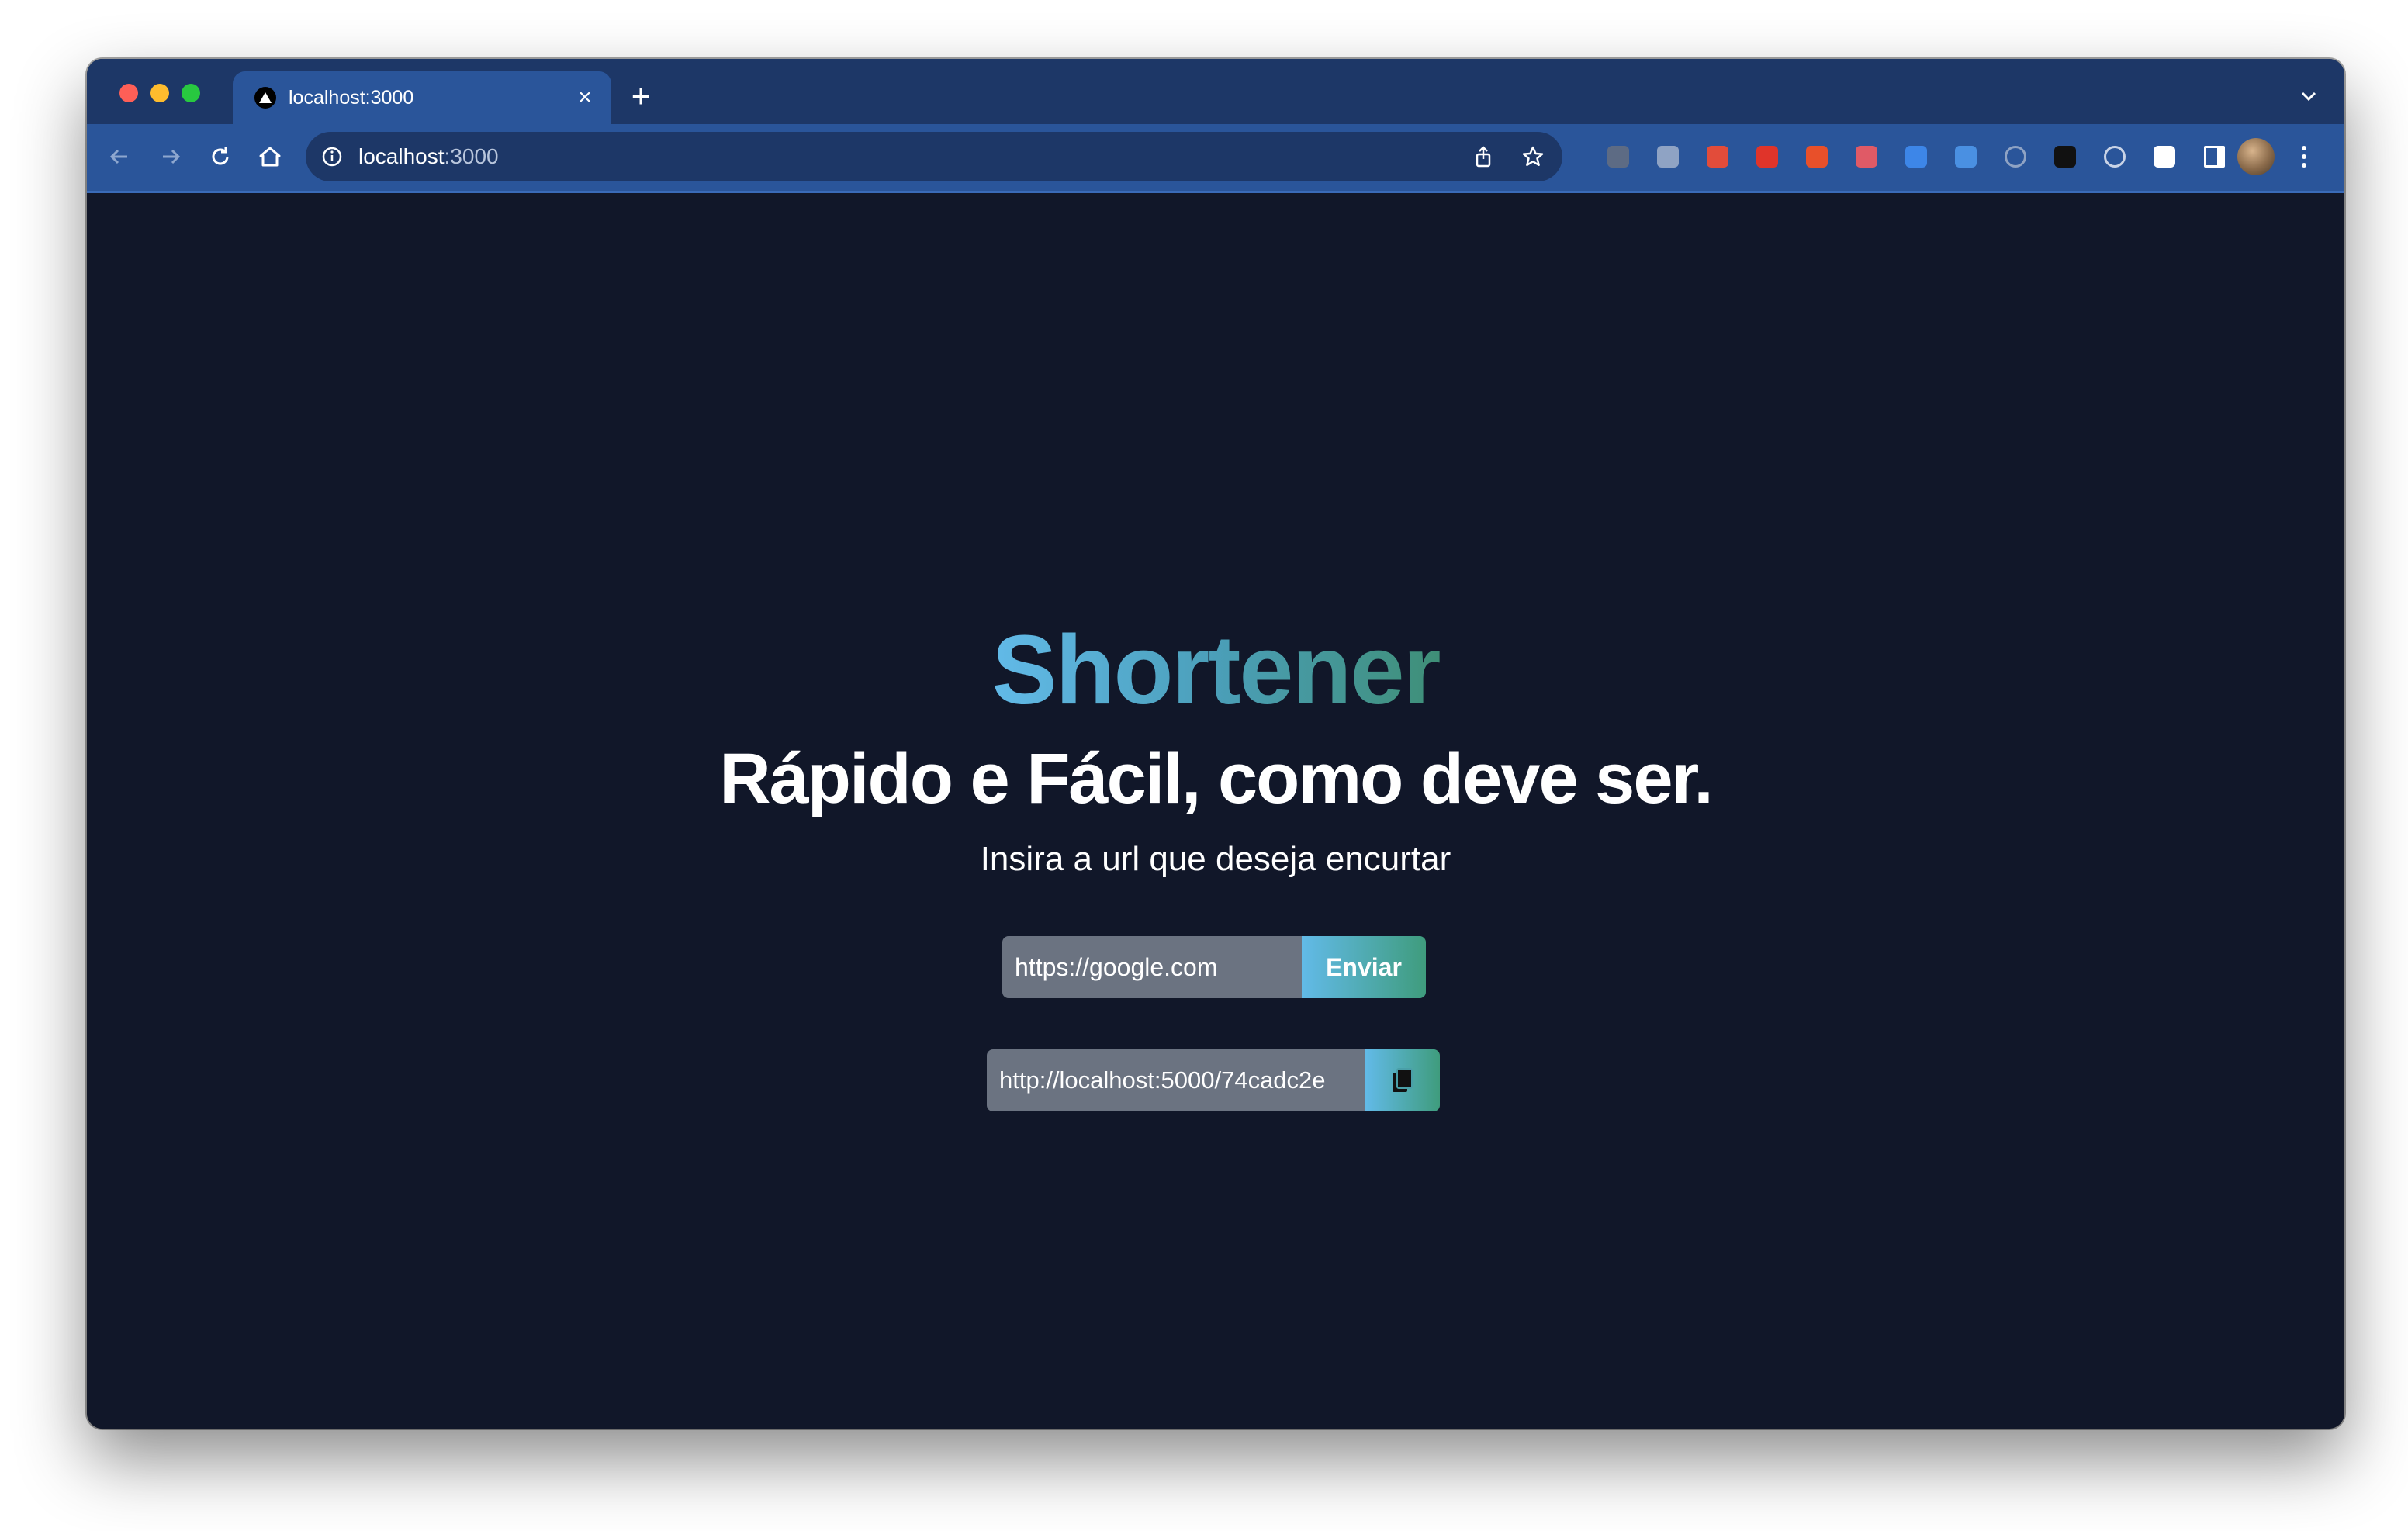 The width and height of the screenshot is (2408, 1531). Describe the element at coordinates (1483, 156) in the screenshot. I see `share-icon` at that location.